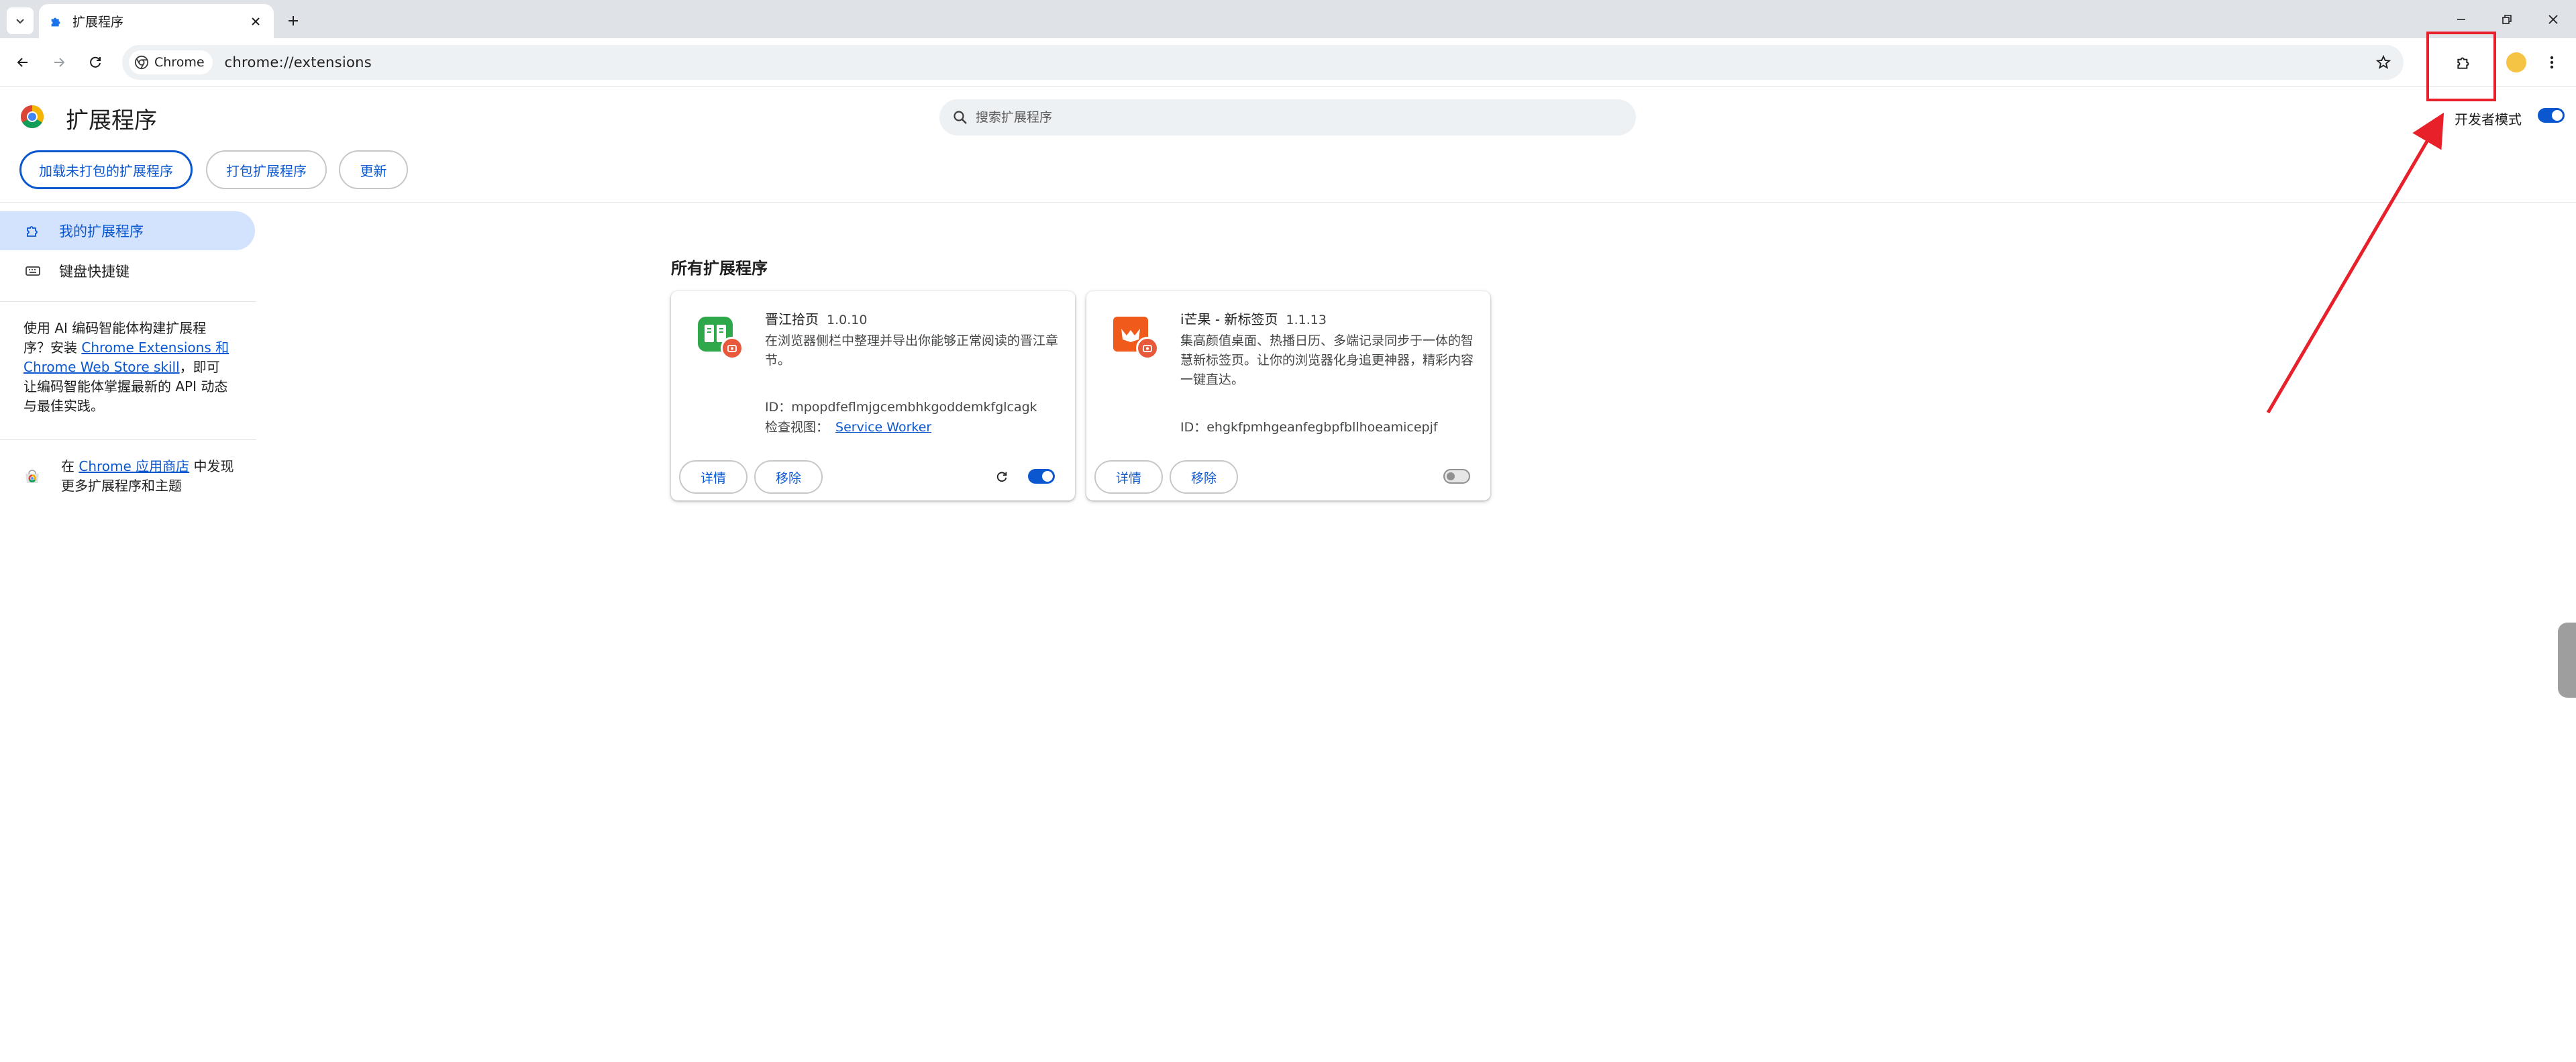 The width and height of the screenshot is (2576, 1062). I want to click on site-info-chip: Chrome, so click(171, 62).